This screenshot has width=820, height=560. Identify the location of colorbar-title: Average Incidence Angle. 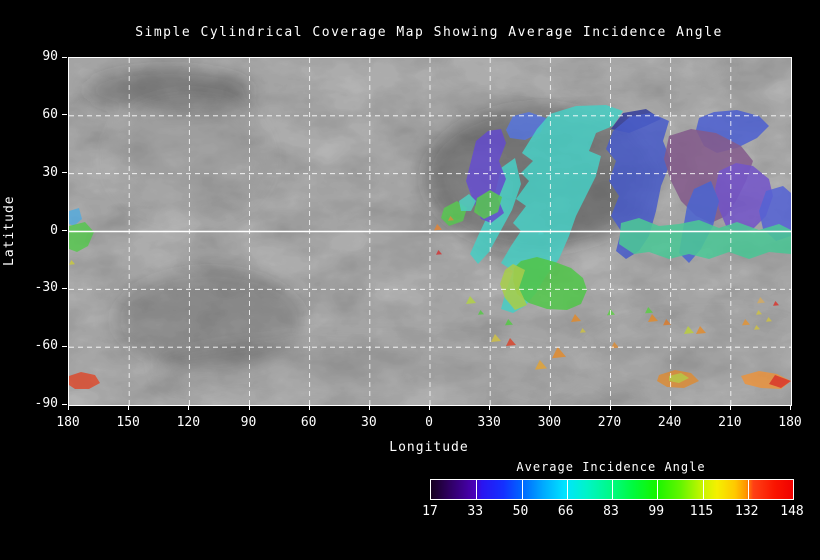
(611, 467).